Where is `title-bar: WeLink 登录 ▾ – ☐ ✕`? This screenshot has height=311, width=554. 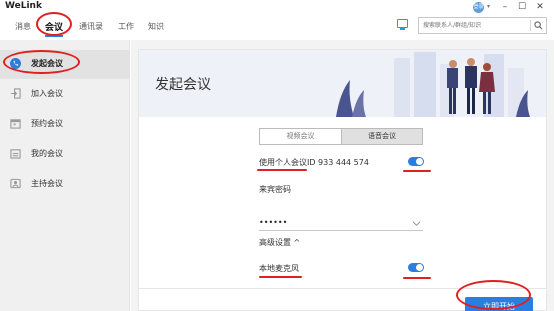
title-bar: WeLink 登录 ▾ – ☐ ✕ is located at coordinates (277, 7).